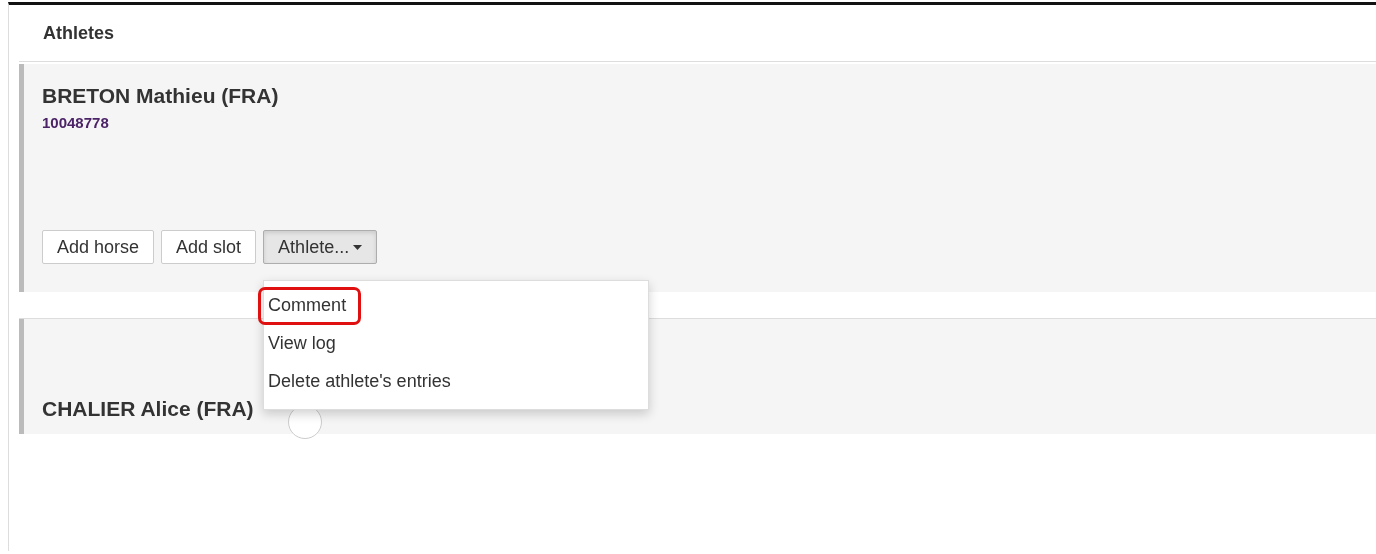 Image resolution: width=1376 pixels, height=554 pixels. What do you see at coordinates (362, 382) in the screenshot?
I see `menu-item: Delete athlete's entries` at bounding box center [362, 382].